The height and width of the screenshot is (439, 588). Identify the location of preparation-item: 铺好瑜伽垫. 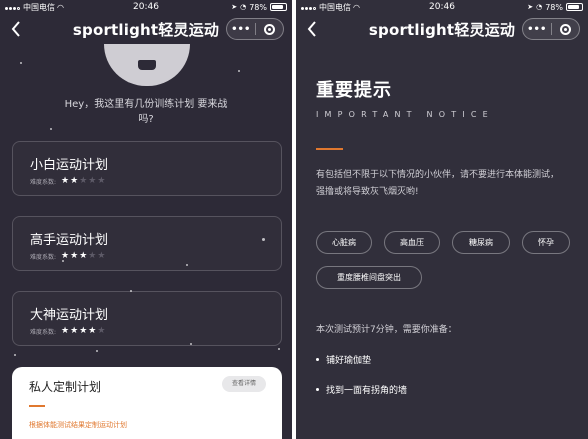
(343, 359).